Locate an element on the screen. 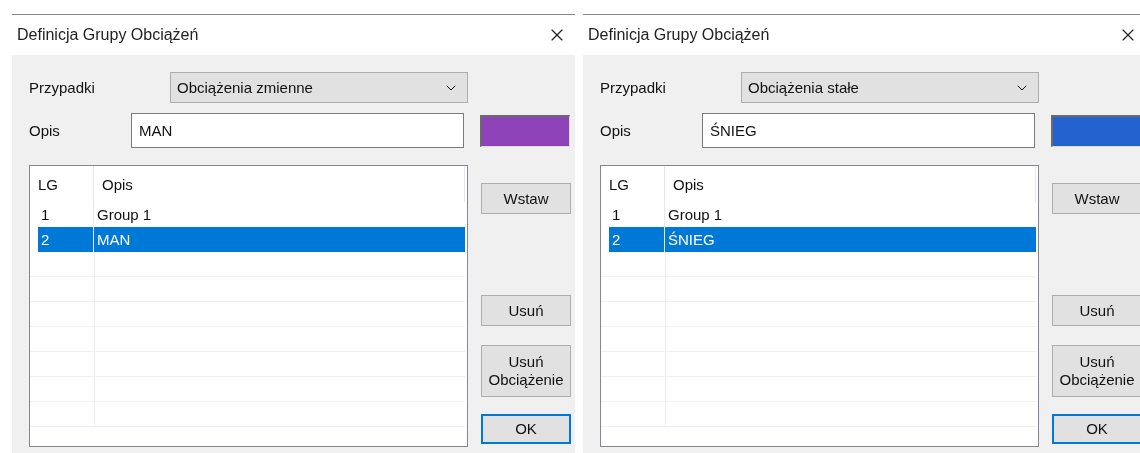 This screenshot has width=1140, height=453. list-row: 2 ŚNIEG is located at coordinates (822, 239).